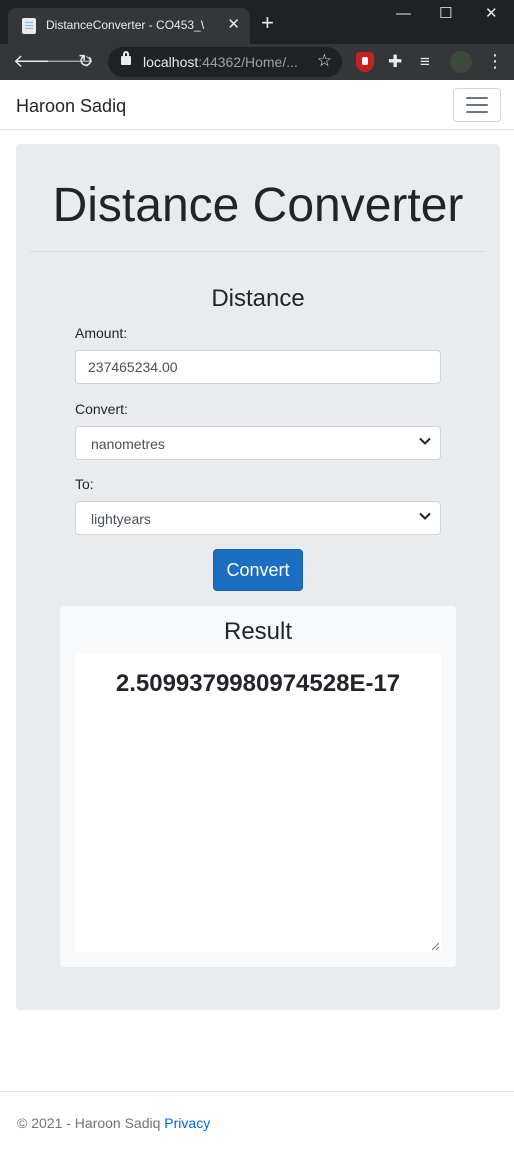  Describe the element at coordinates (126, 58) in the screenshot. I see `lock-icon` at that location.